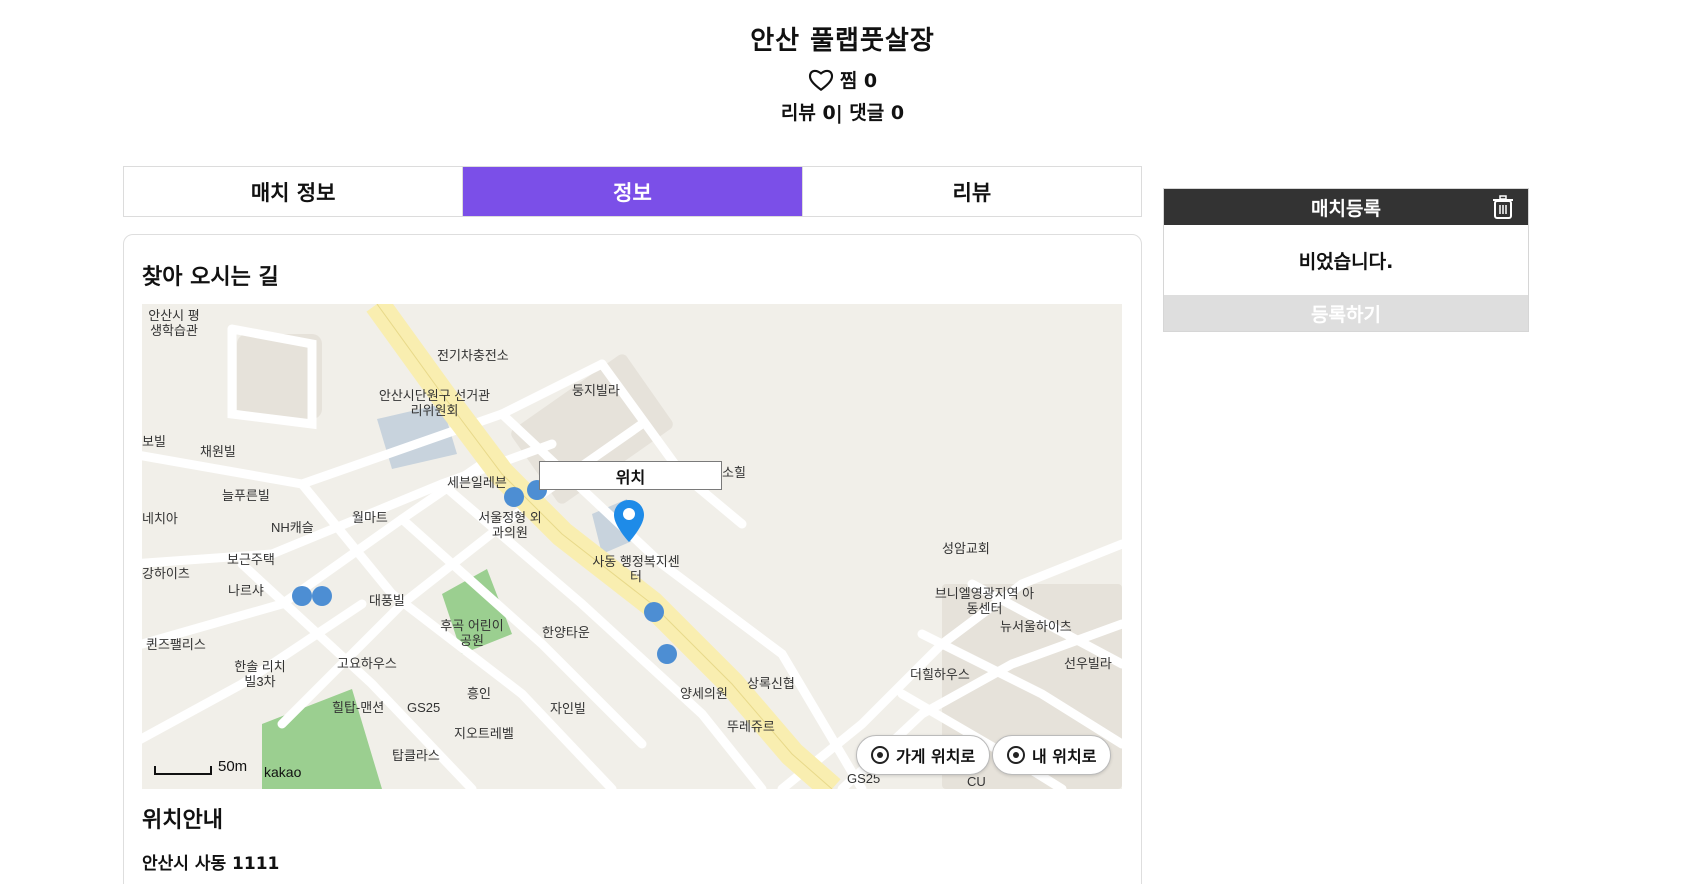 The height and width of the screenshot is (884, 1685). I want to click on map-label: 안산시단원구 선거관리위원회, so click(434, 403).